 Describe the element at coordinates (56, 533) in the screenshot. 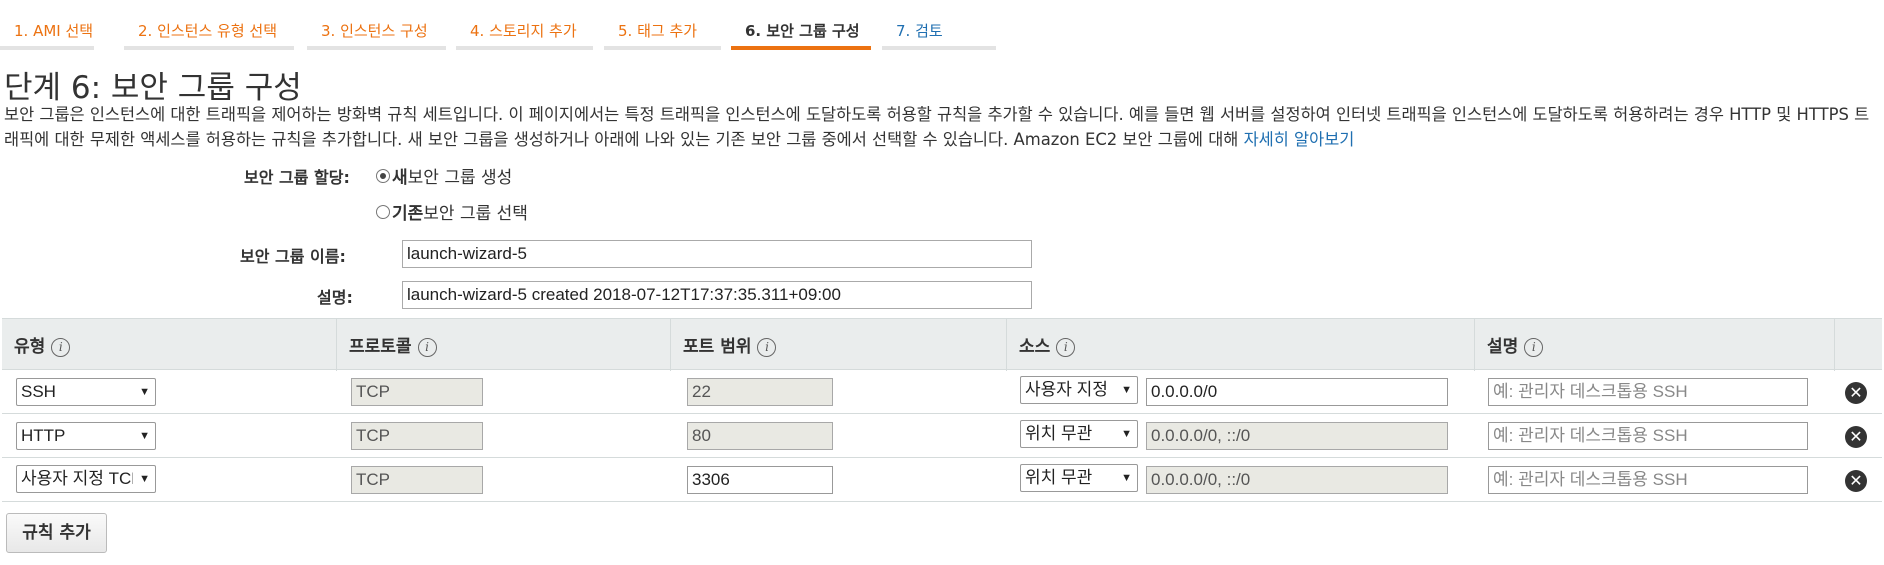

I see `add-rule-button: 규칙 추가` at that location.